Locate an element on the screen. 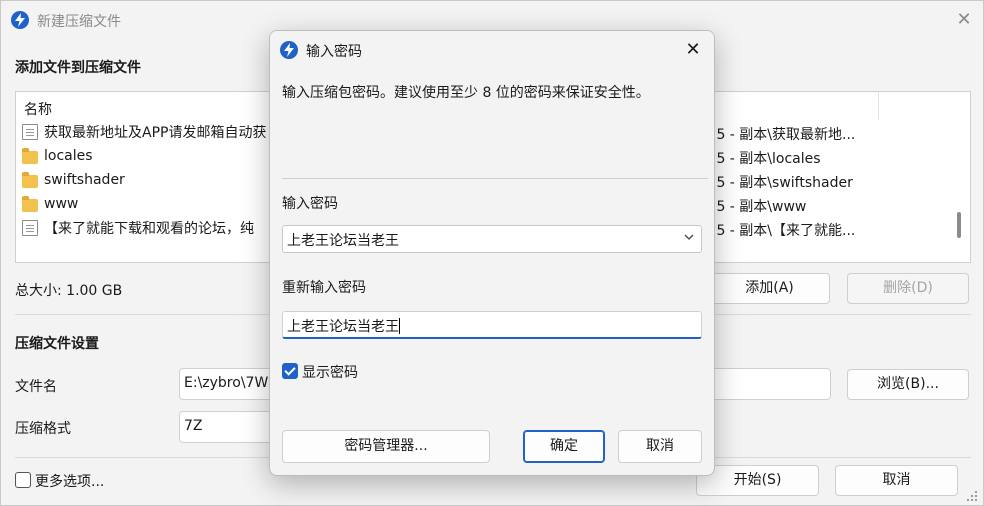 This screenshot has height=506, width=984. file-path: .5 - 副本\www is located at coordinates (759, 207).